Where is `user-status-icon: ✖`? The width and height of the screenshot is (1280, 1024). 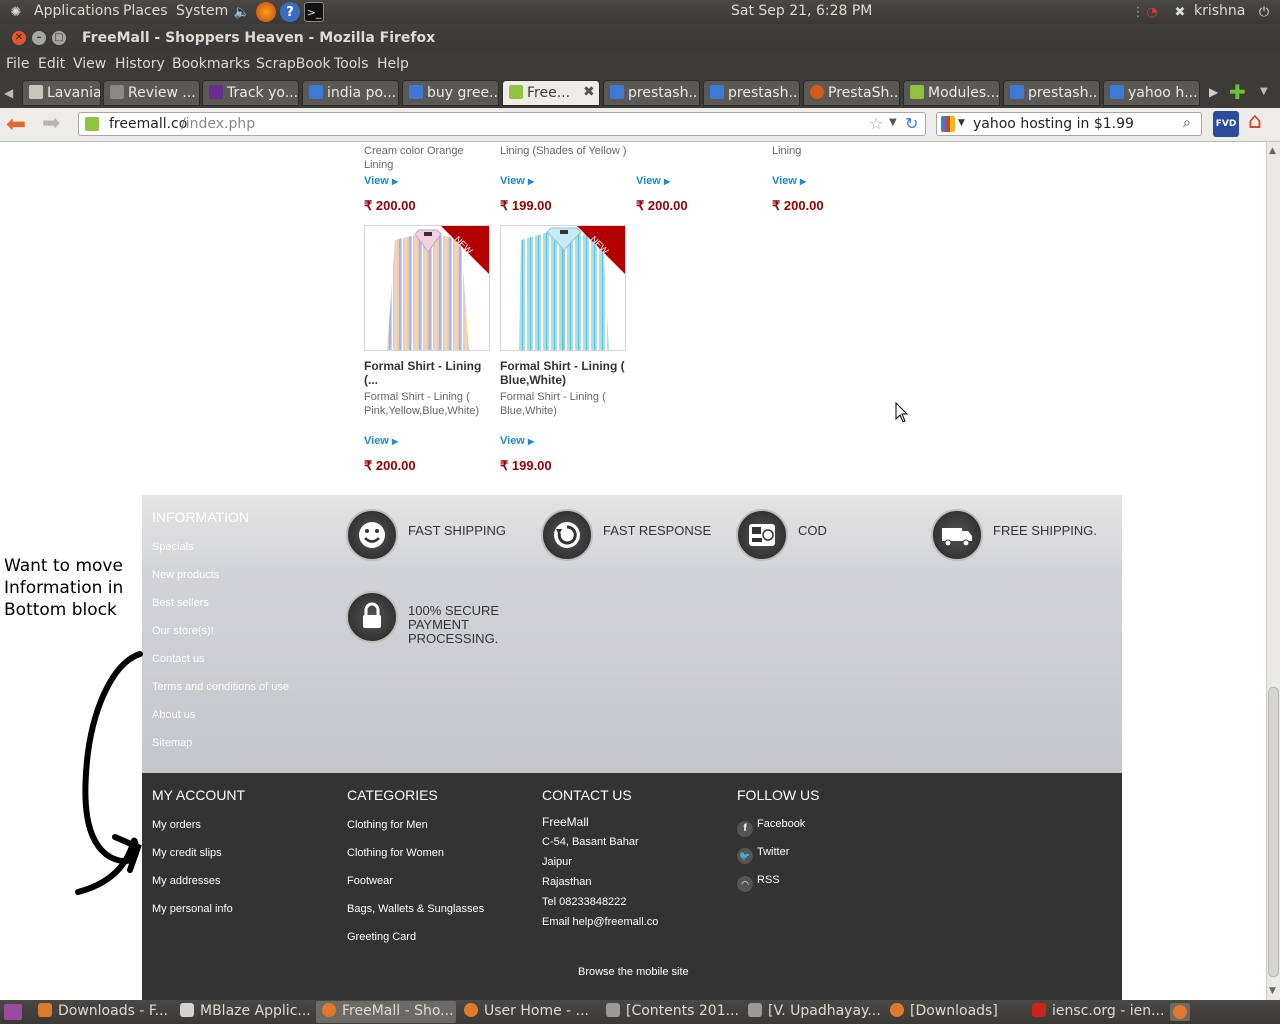 user-status-icon: ✖ is located at coordinates (1180, 12).